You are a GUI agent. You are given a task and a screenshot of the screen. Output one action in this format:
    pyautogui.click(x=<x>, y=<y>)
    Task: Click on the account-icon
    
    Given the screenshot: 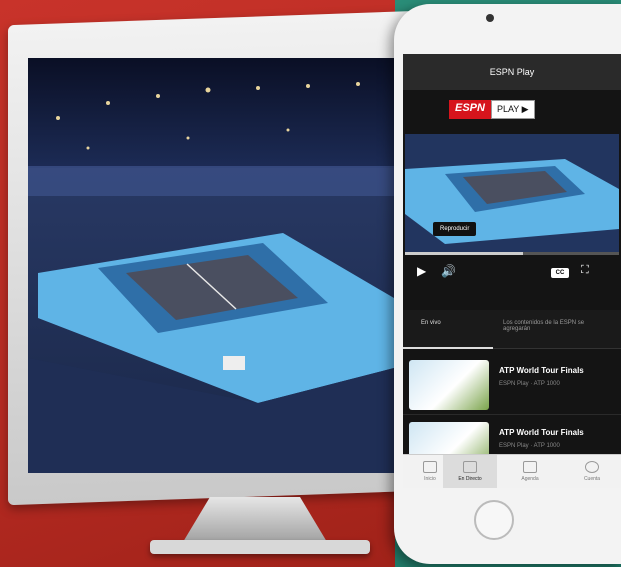 What is the action you would take?
    pyautogui.click(x=592, y=467)
    